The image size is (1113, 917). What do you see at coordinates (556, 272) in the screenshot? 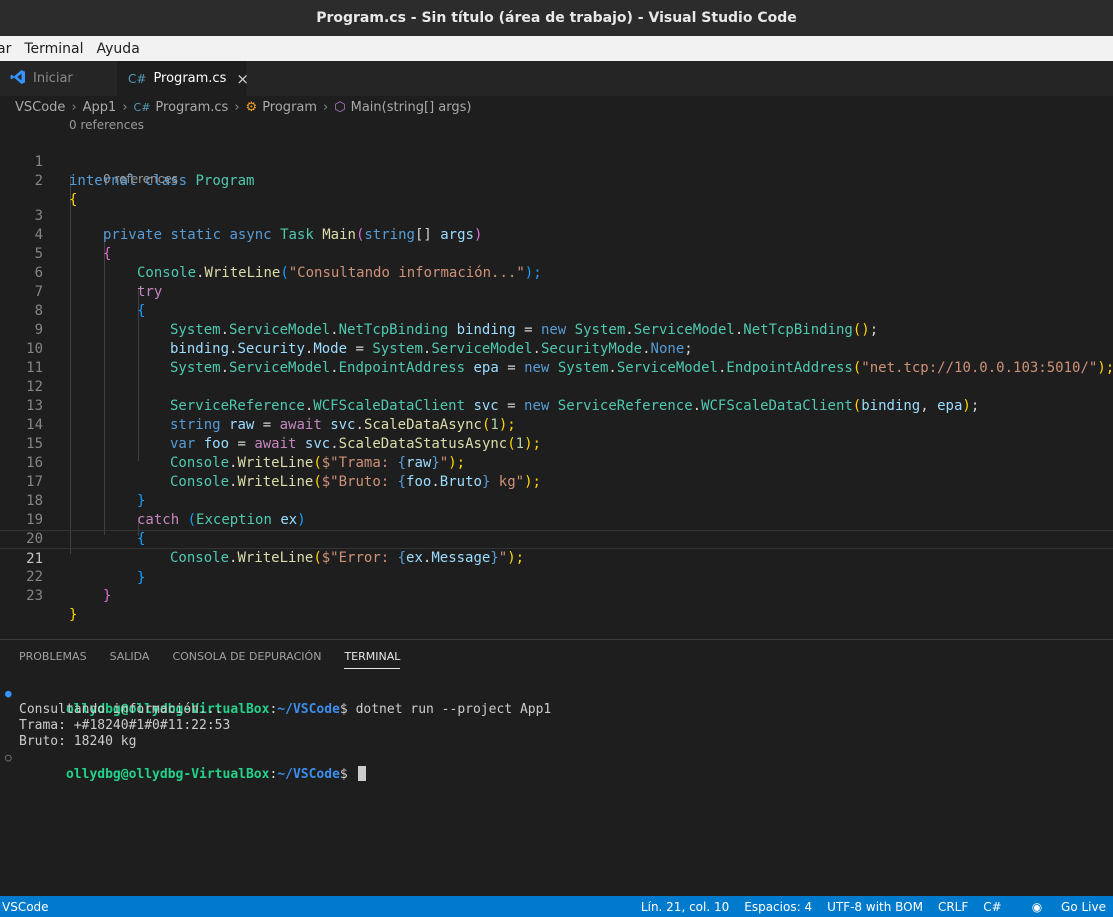
I see `code-line: 6 try` at bounding box center [556, 272].